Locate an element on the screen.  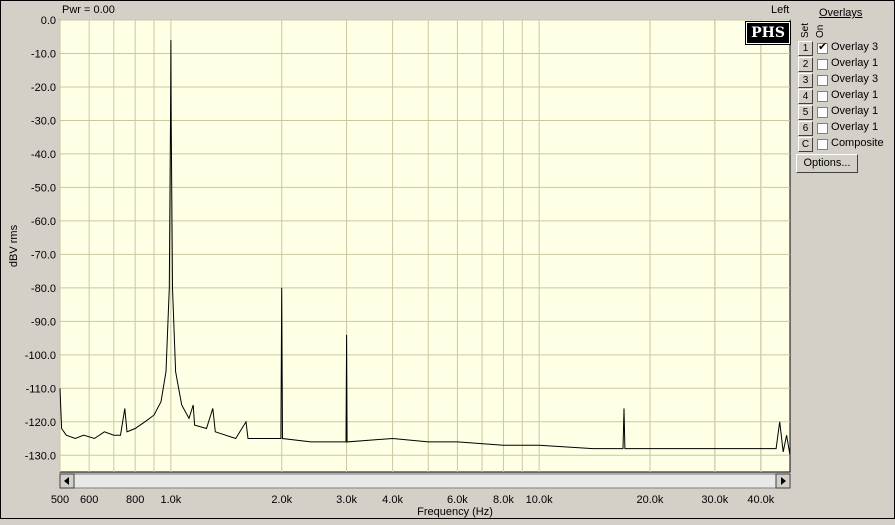
x-tick-label: 40.0k is located at coordinates (760, 500).